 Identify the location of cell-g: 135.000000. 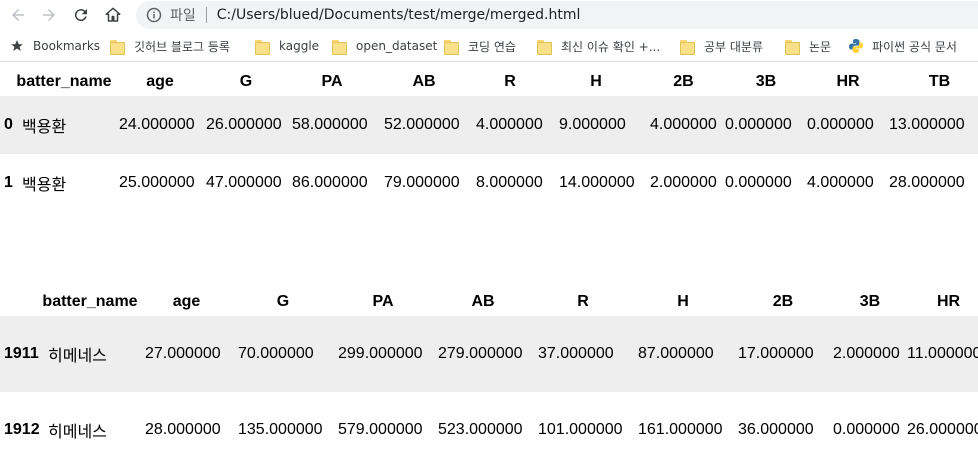
(280, 429).